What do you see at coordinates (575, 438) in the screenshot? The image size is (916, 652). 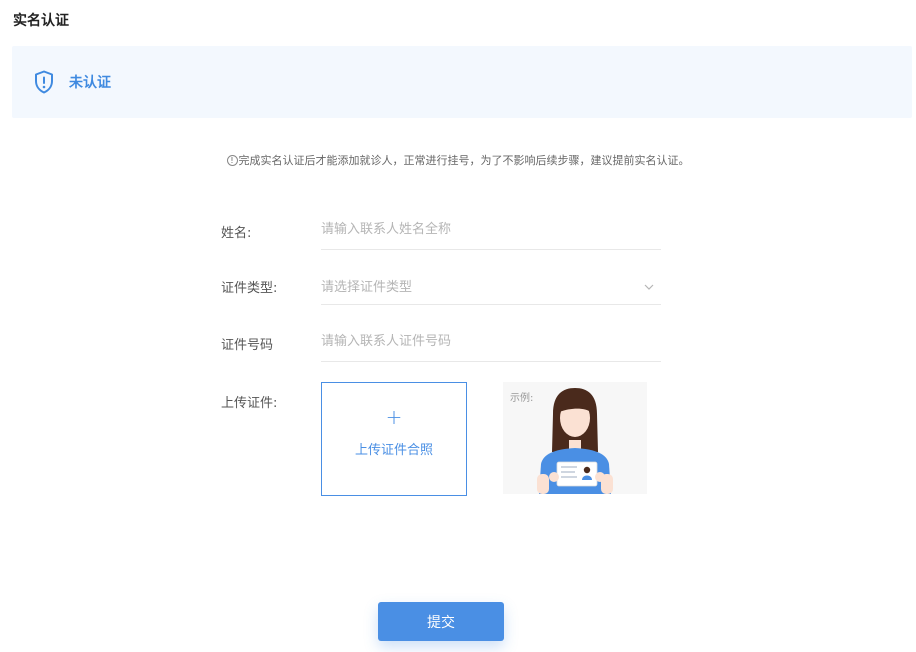 I see `example-image: 示例:` at bounding box center [575, 438].